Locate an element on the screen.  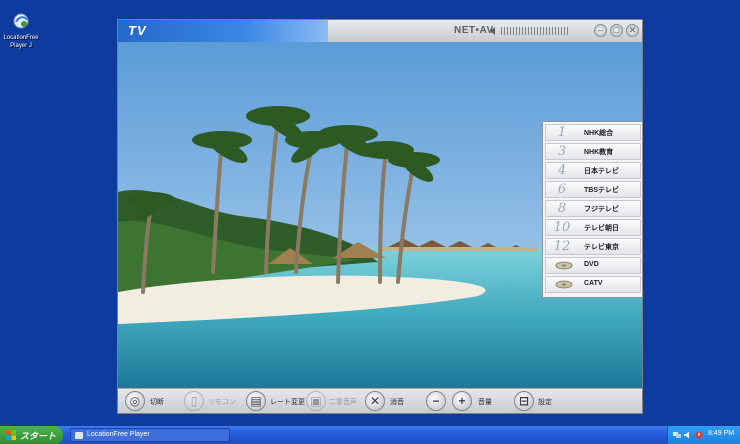
channel-name: テレビ朝日 is located at coordinates (601, 228).